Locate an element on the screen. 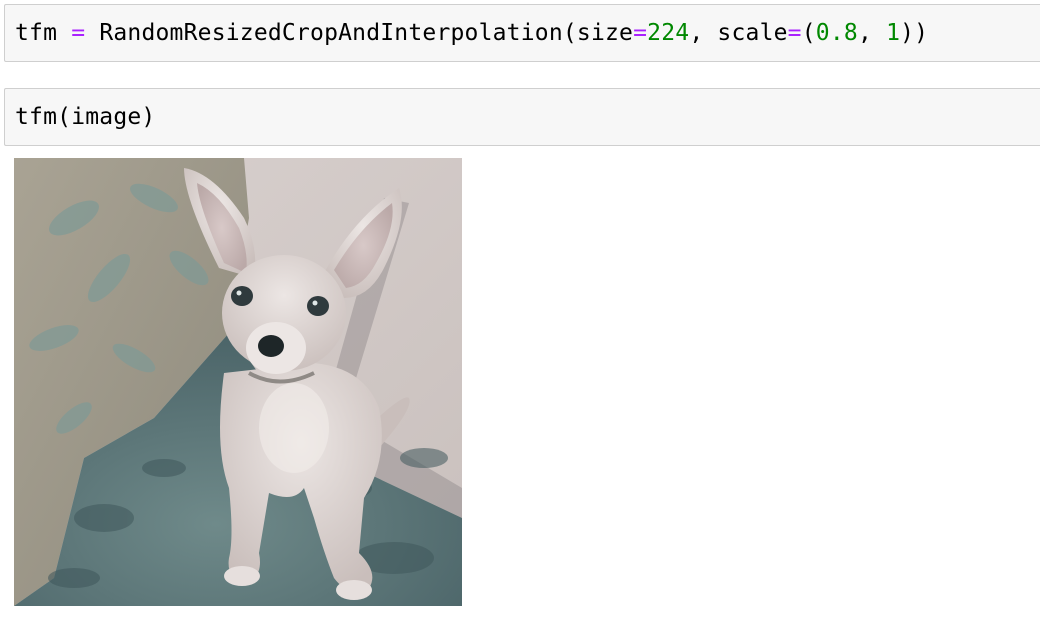 This screenshot has width=1040, height=622. code-token: 1 is located at coordinates (893, 33).